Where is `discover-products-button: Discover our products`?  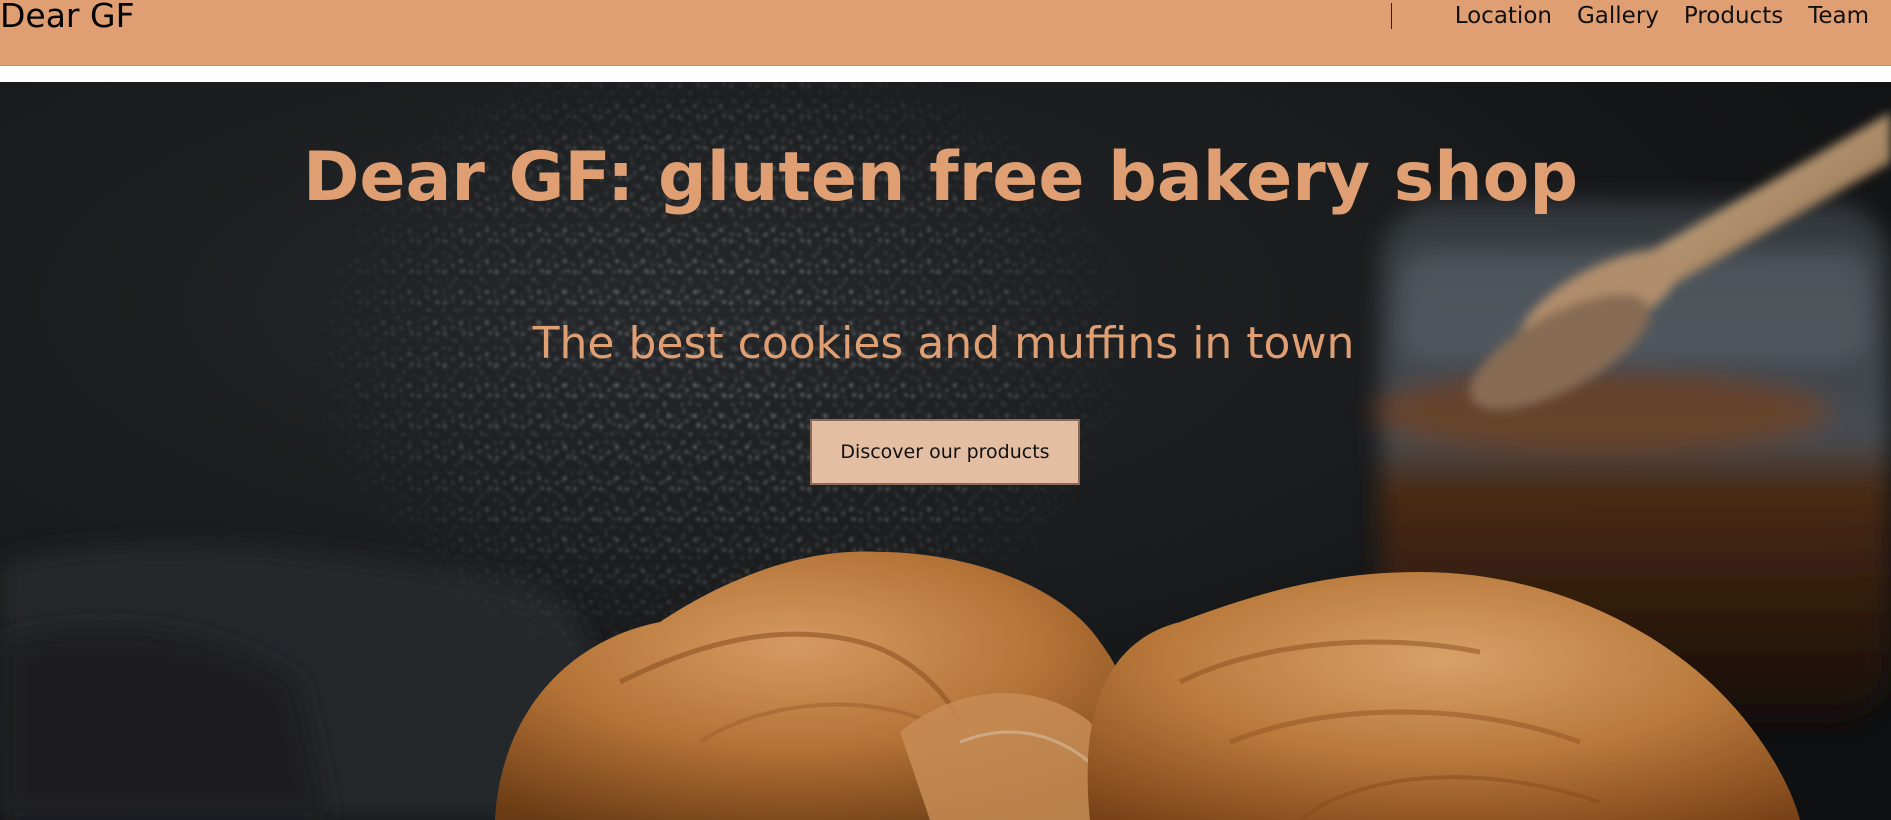 discover-products-button: Discover our products is located at coordinates (945, 452).